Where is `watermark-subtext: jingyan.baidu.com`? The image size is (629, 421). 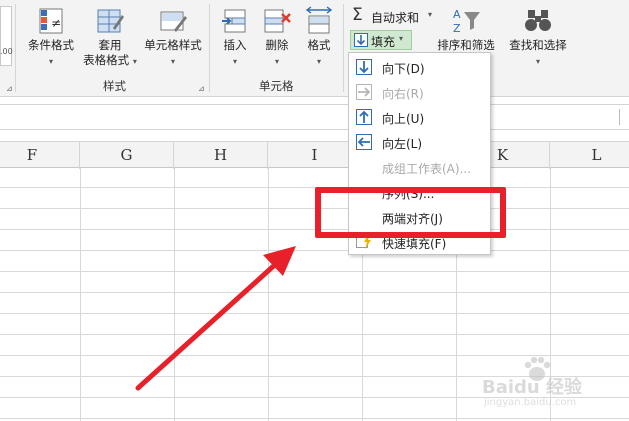 watermark-subtext: jingyan.baidu.com is located at coordinates (530, 402).